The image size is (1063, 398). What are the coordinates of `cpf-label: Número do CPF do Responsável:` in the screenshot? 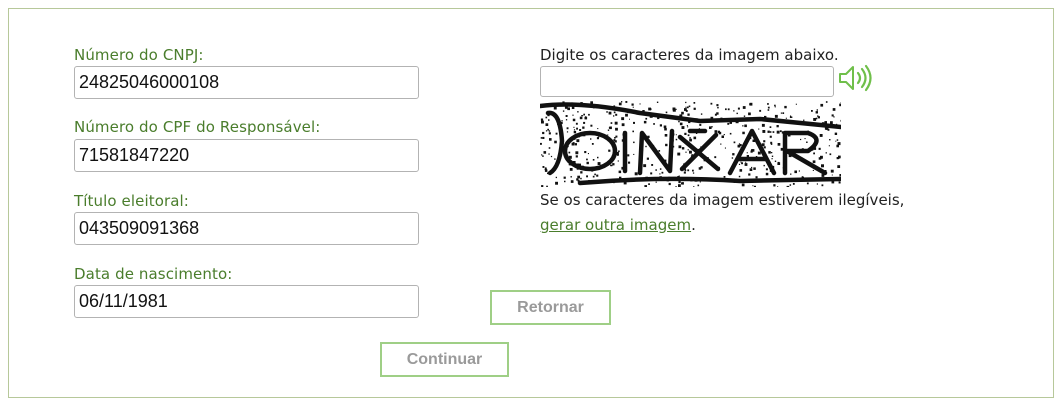 It's located at (197, 127).